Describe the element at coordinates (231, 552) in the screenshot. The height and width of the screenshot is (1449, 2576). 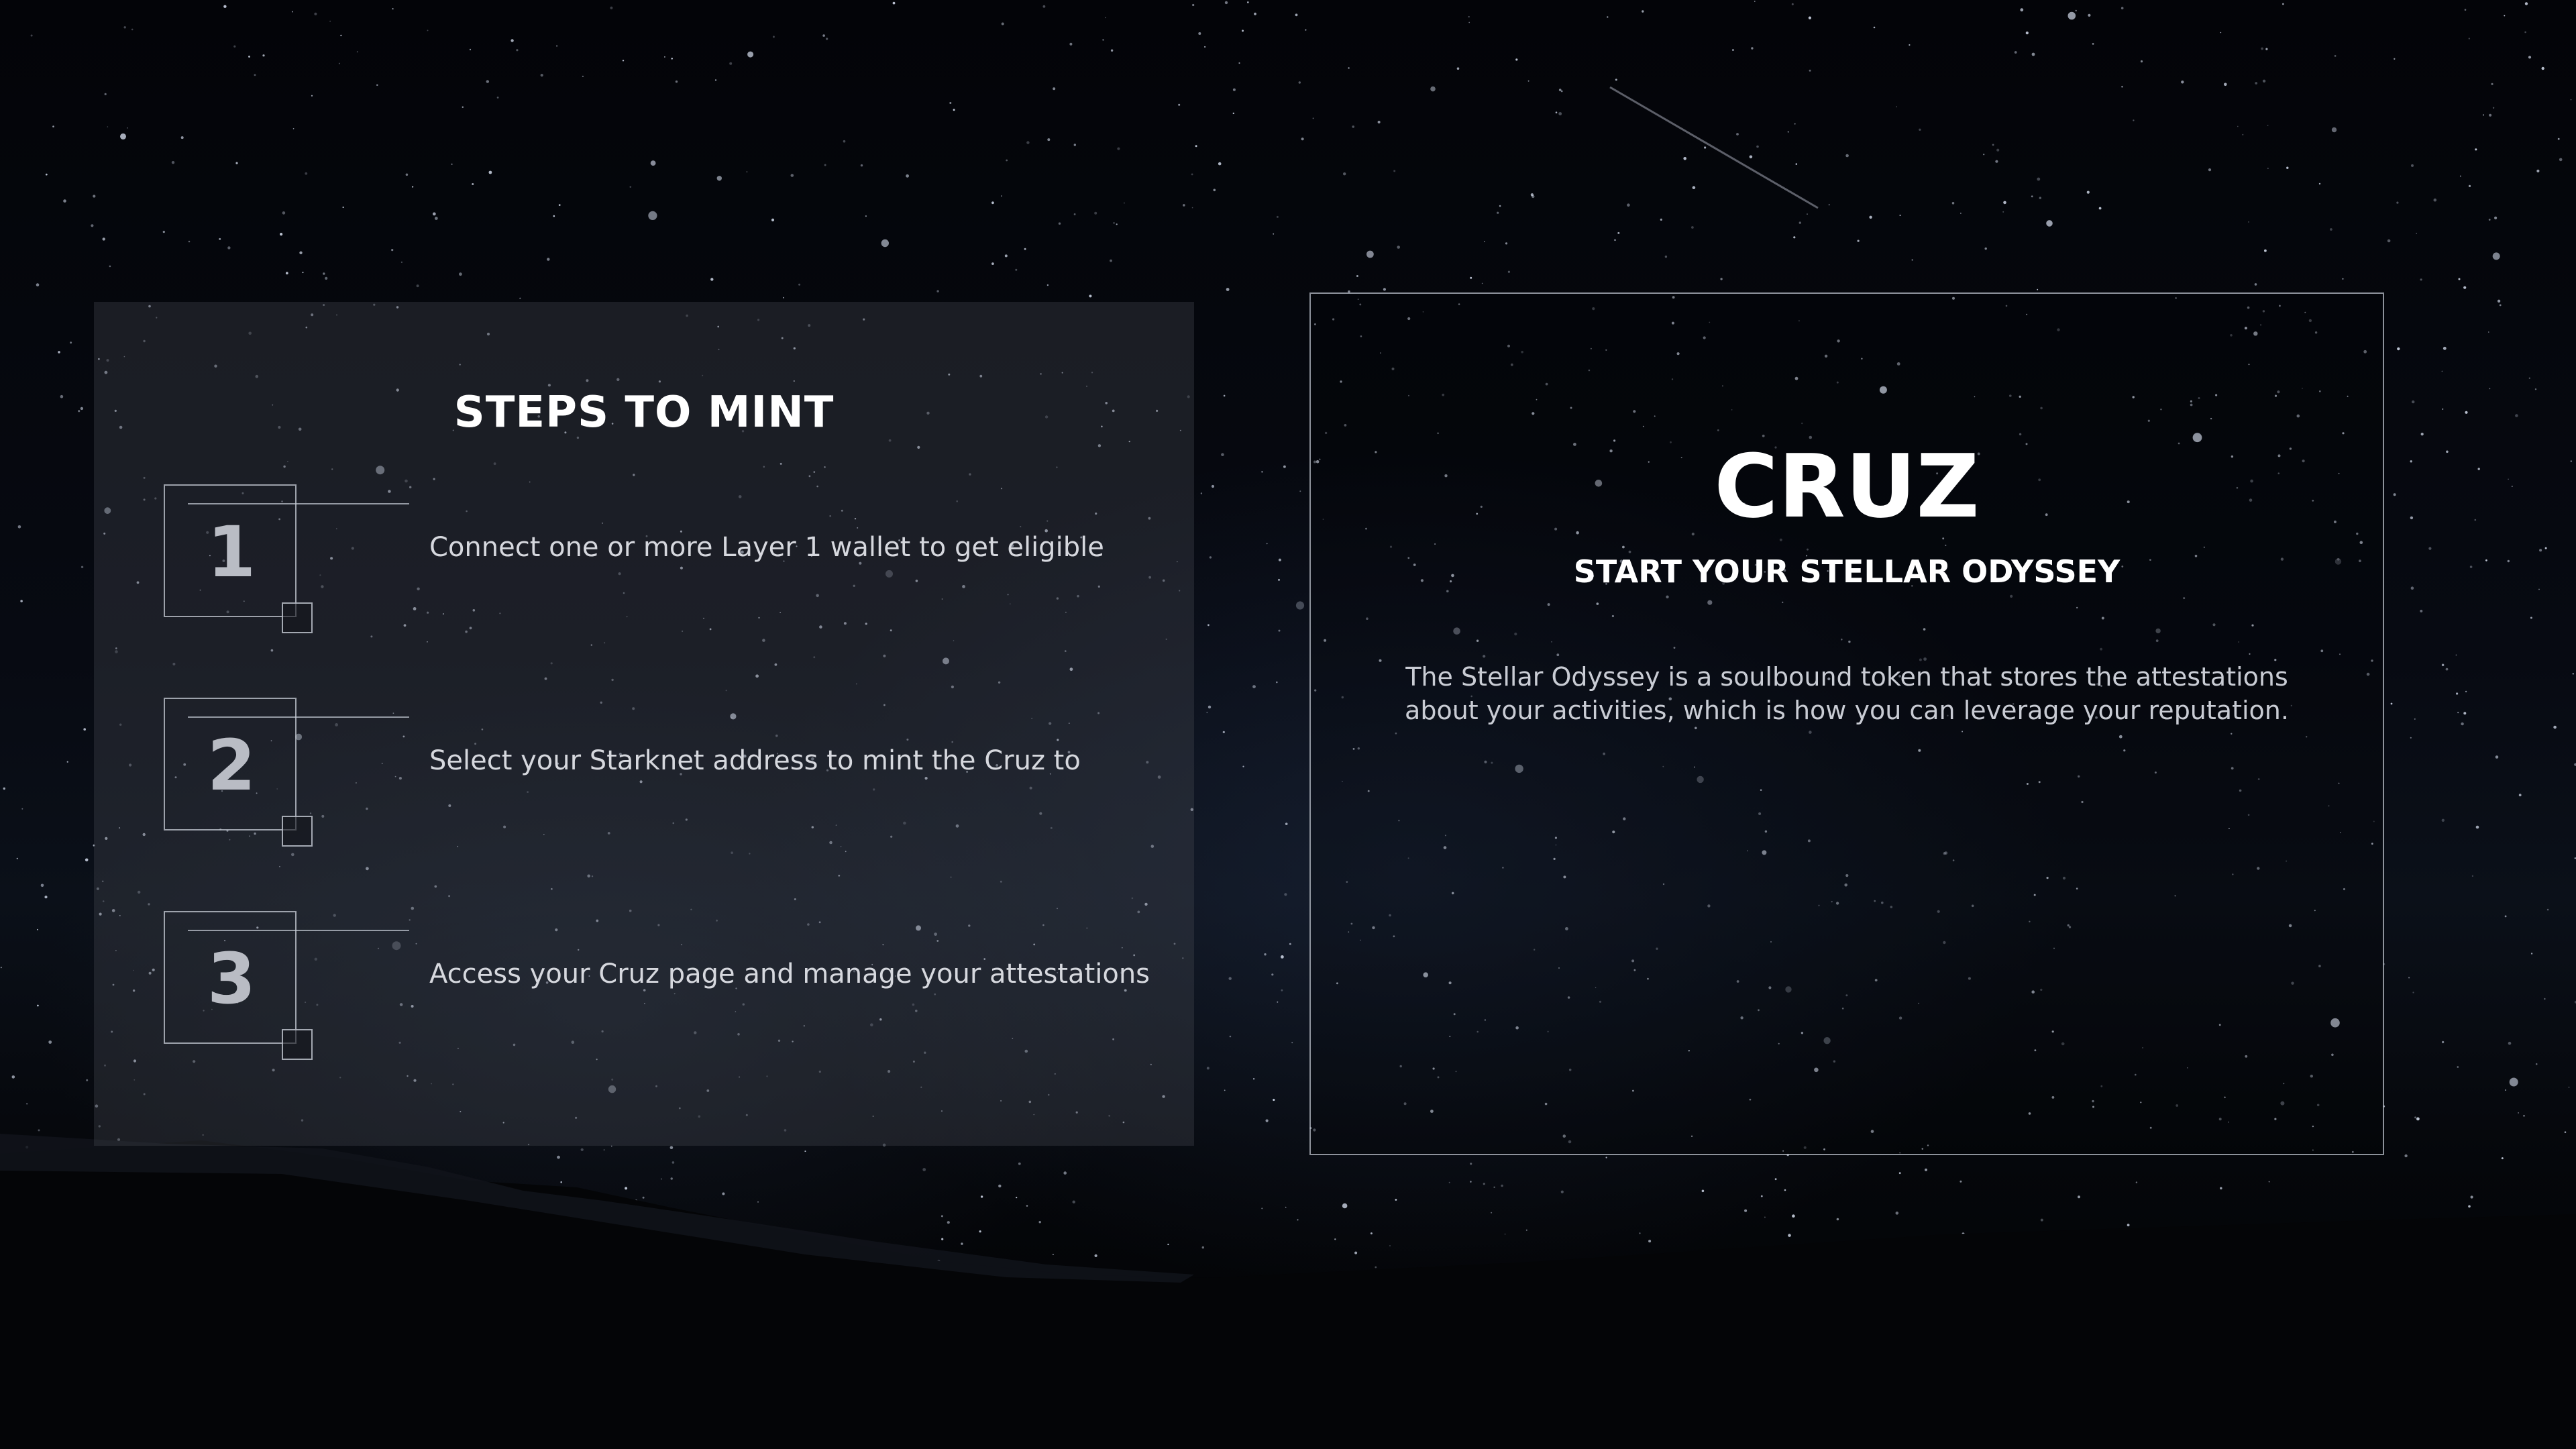
I see `step-number: 1` at that location.